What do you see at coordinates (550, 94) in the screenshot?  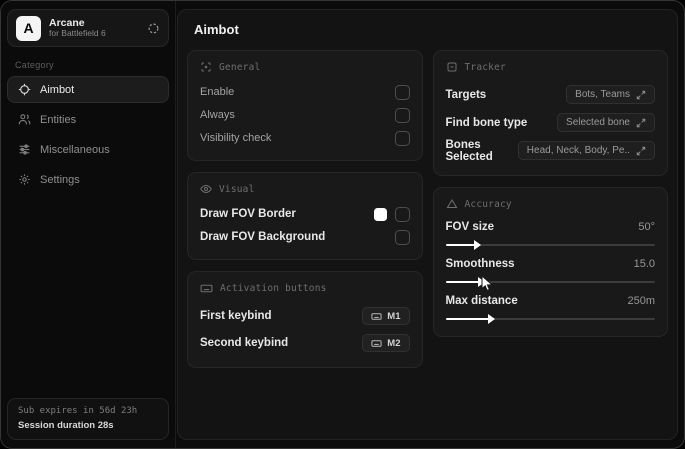 I see `setting-row: Targets Bots, Teams` at bounding box center [550, 94].